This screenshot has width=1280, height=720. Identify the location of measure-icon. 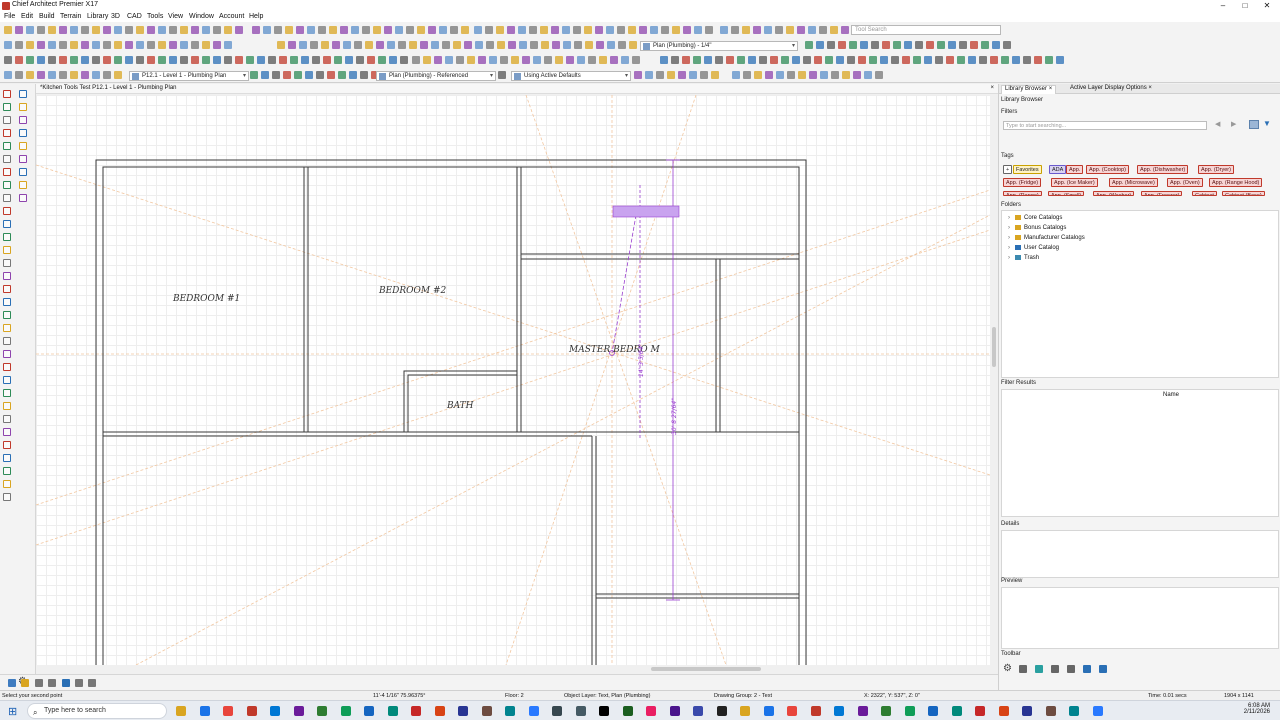
(52, 683).